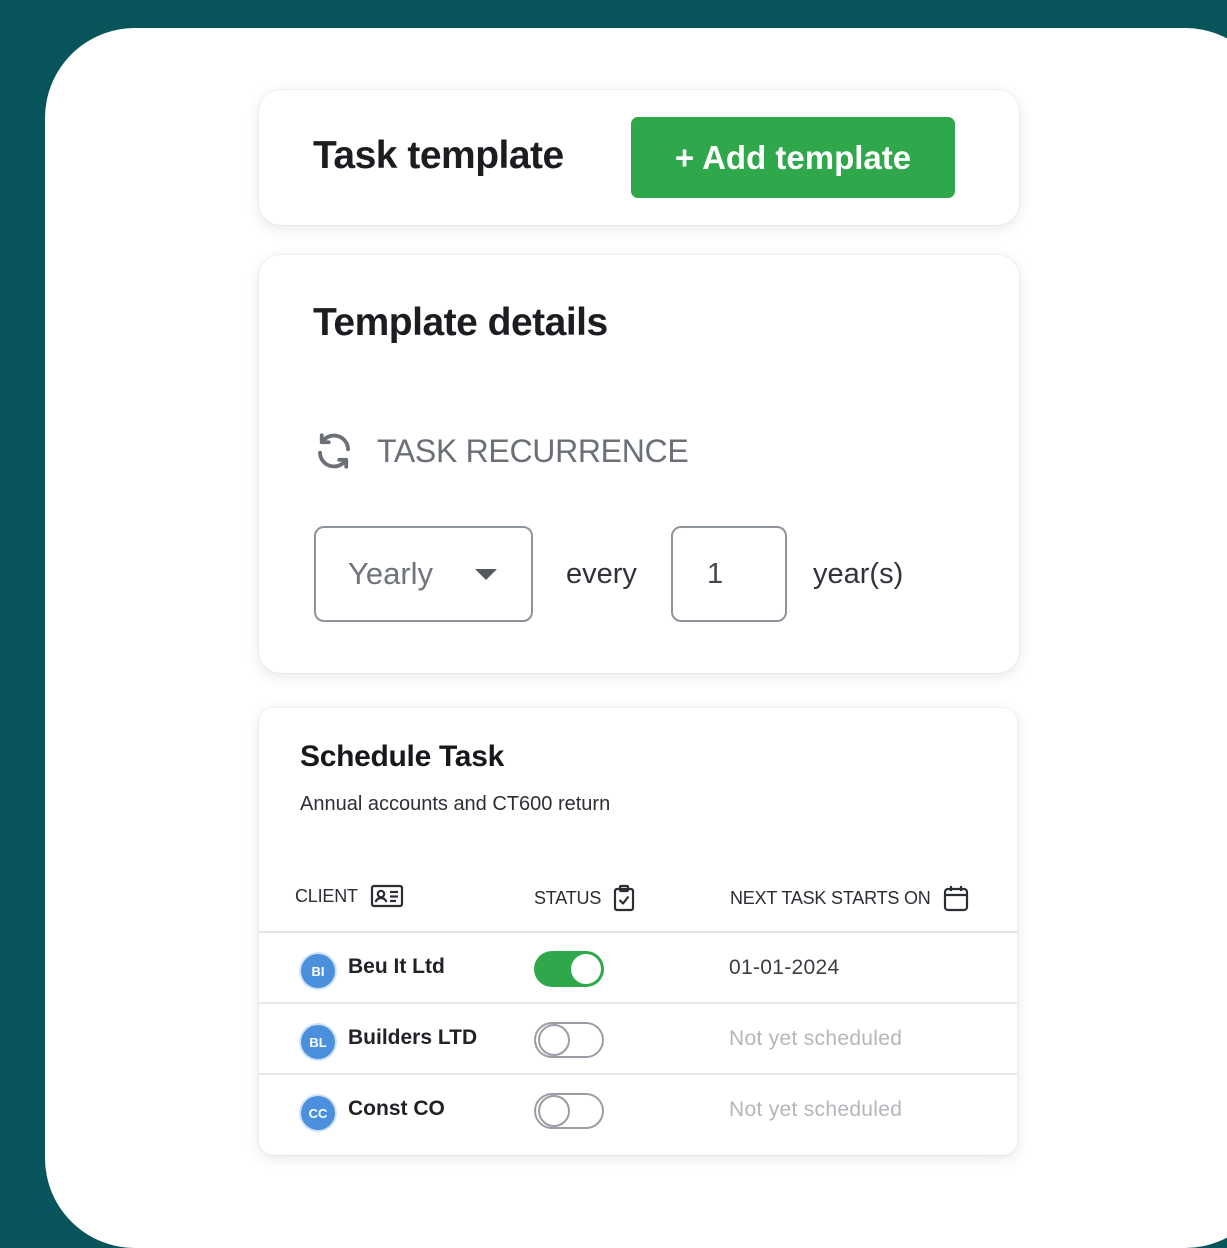 This screenshot has width=1227, height=1248. Describe the element at coordinates (391, 573) in the screenshot. I see `frequency-select-value: Yearly` at that location.